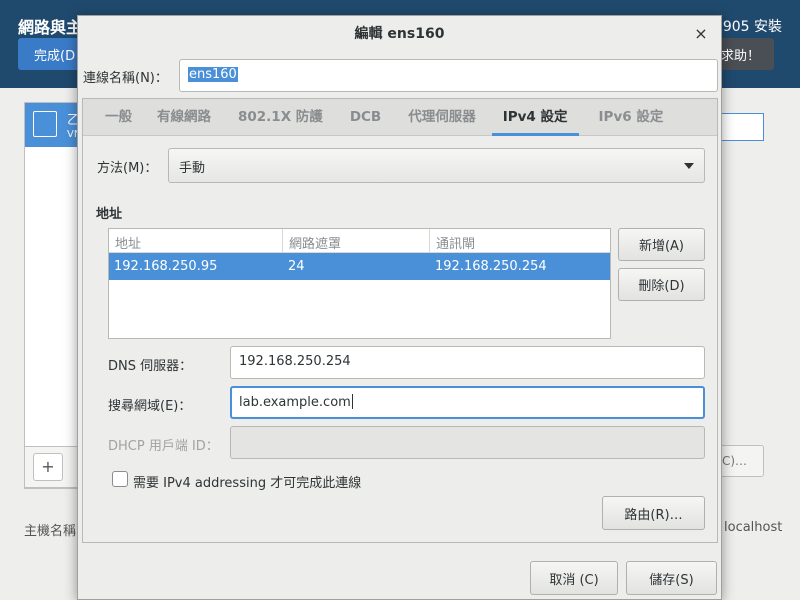  What do you see at coordinates (48, 467) in the screenshot?
I see `add-device-button: +` at bounding box center [48, 467].